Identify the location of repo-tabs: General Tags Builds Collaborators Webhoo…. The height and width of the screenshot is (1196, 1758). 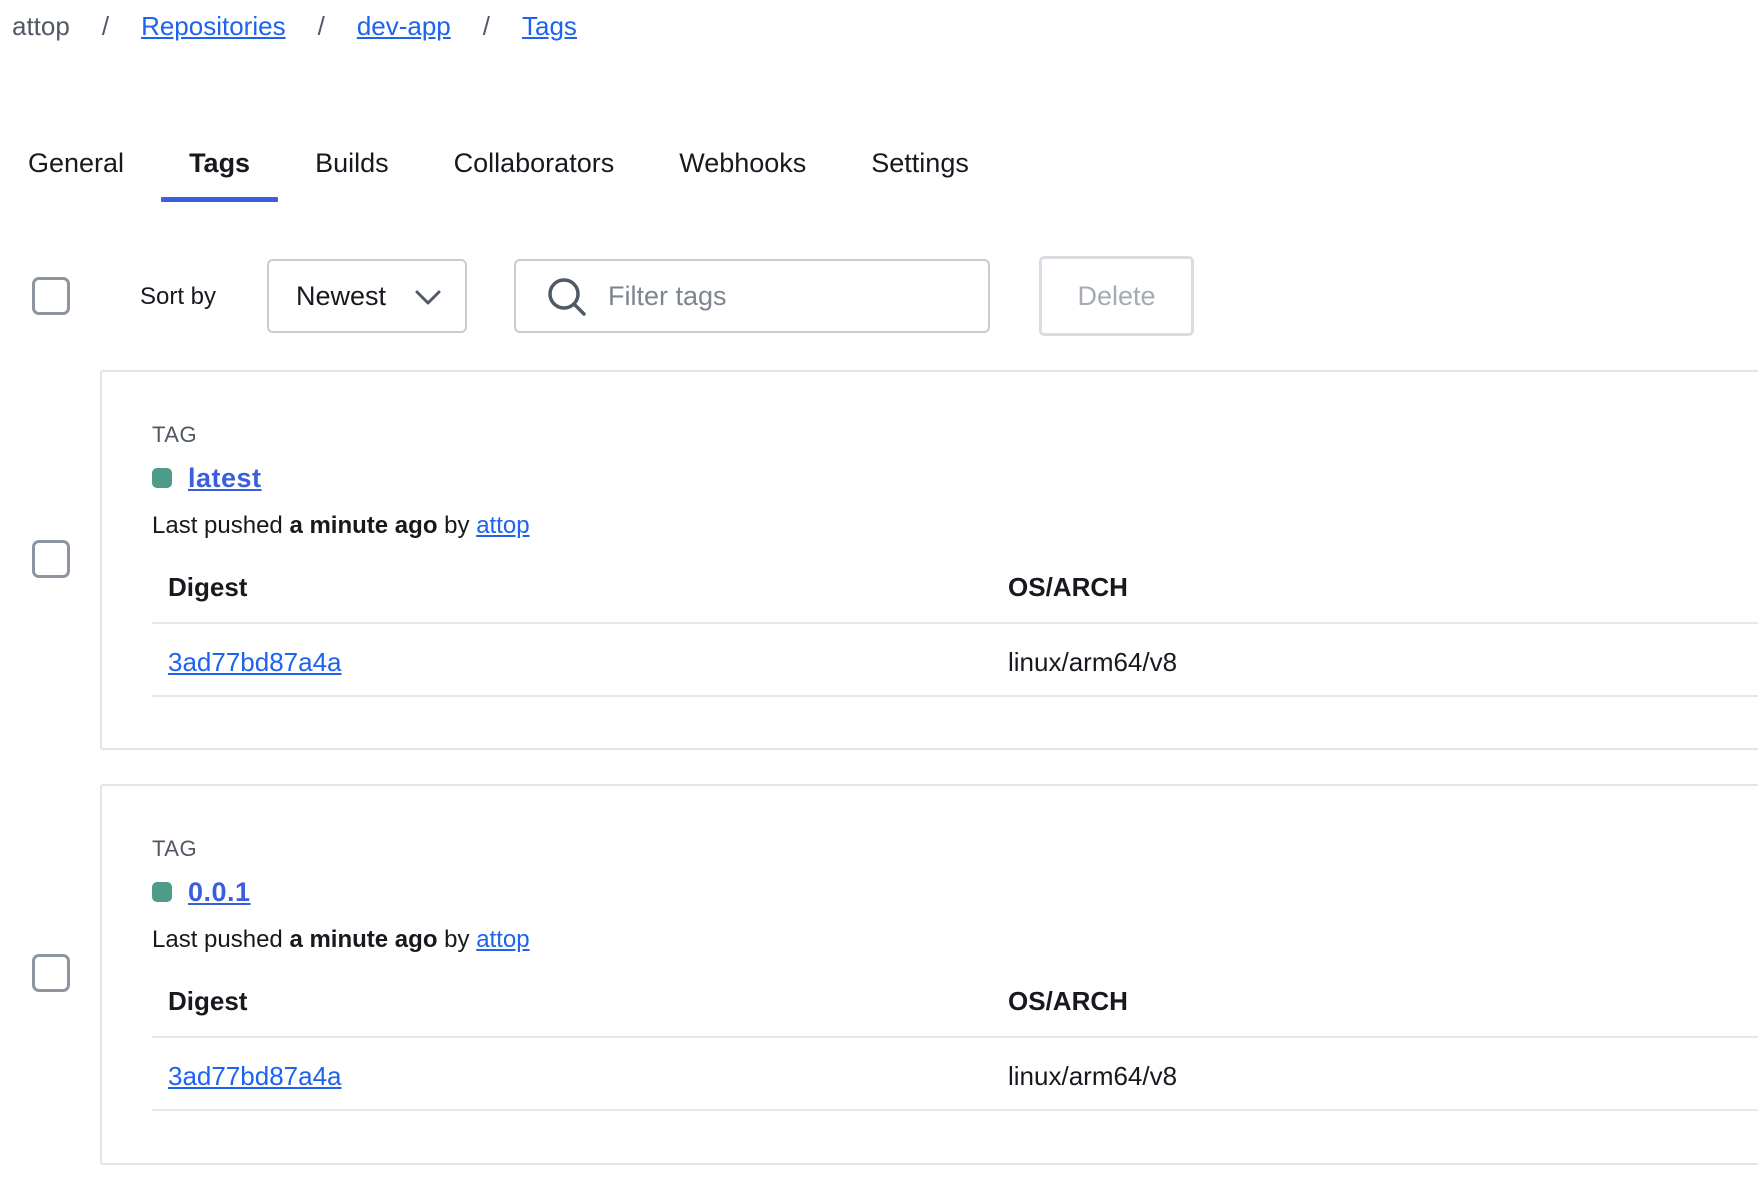
(503, 166).